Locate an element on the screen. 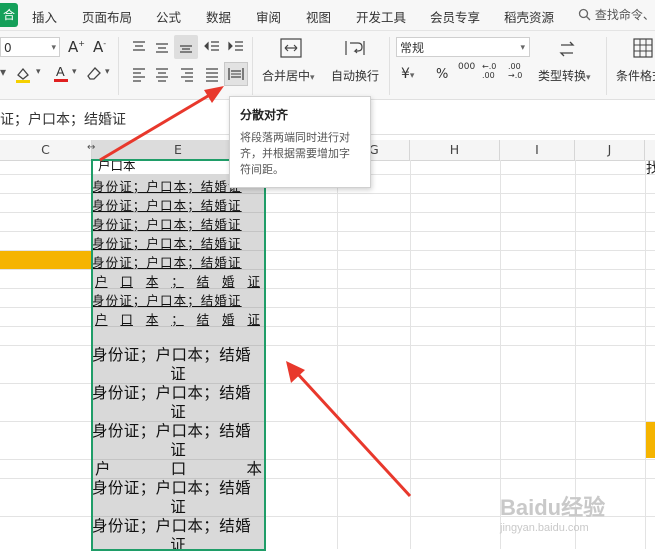 This screenshot has width=655, height=551. baidu-watermark: Baidu经验 jingyan.baidu.com is located at coordinates (552, 512).